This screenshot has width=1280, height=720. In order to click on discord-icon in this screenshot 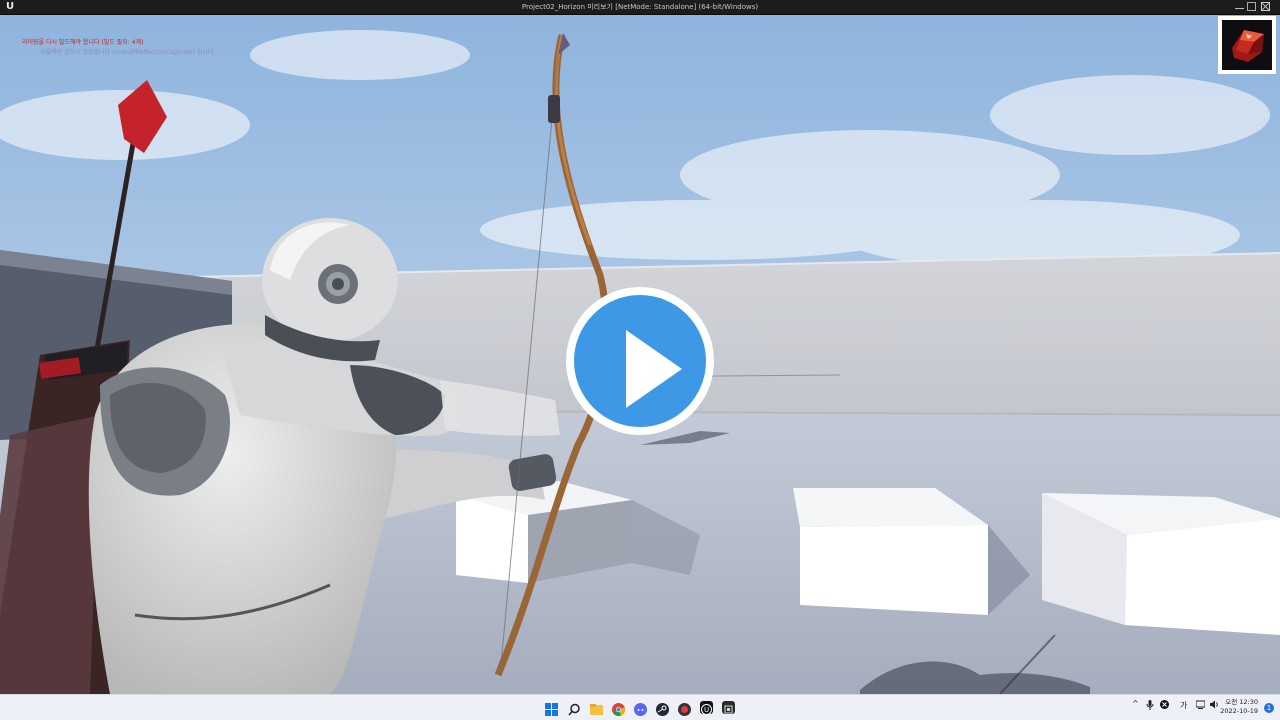, I will do `click(640, 708)`.